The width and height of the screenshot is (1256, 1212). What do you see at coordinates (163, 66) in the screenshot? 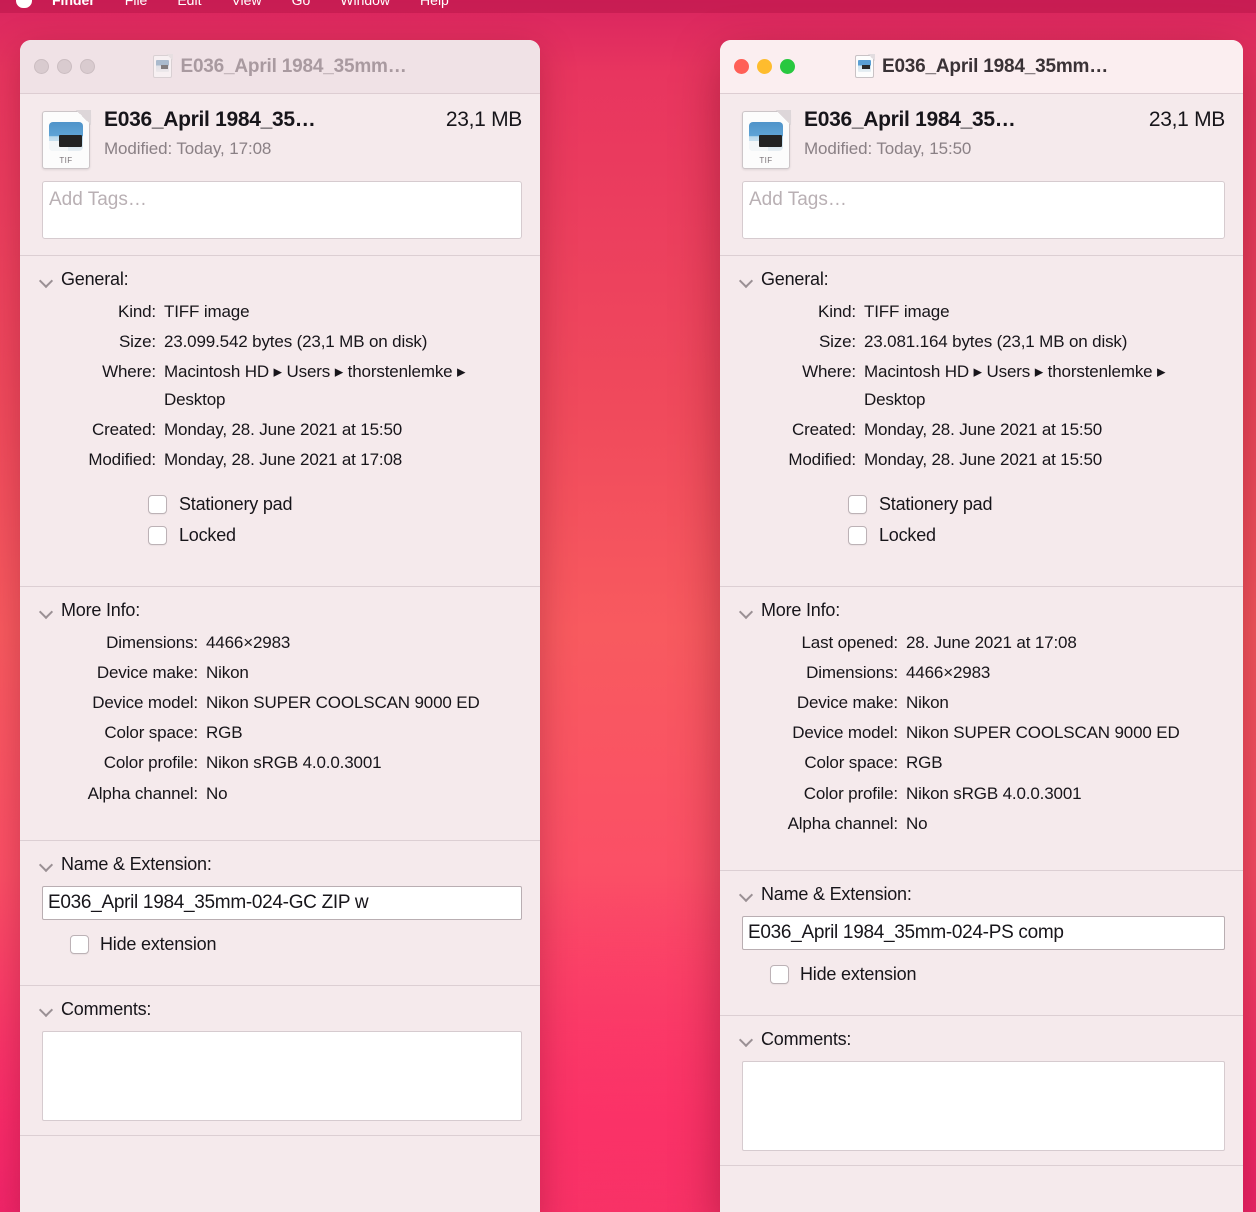
I see `file-type-icon` at bounding box center [163, 66].